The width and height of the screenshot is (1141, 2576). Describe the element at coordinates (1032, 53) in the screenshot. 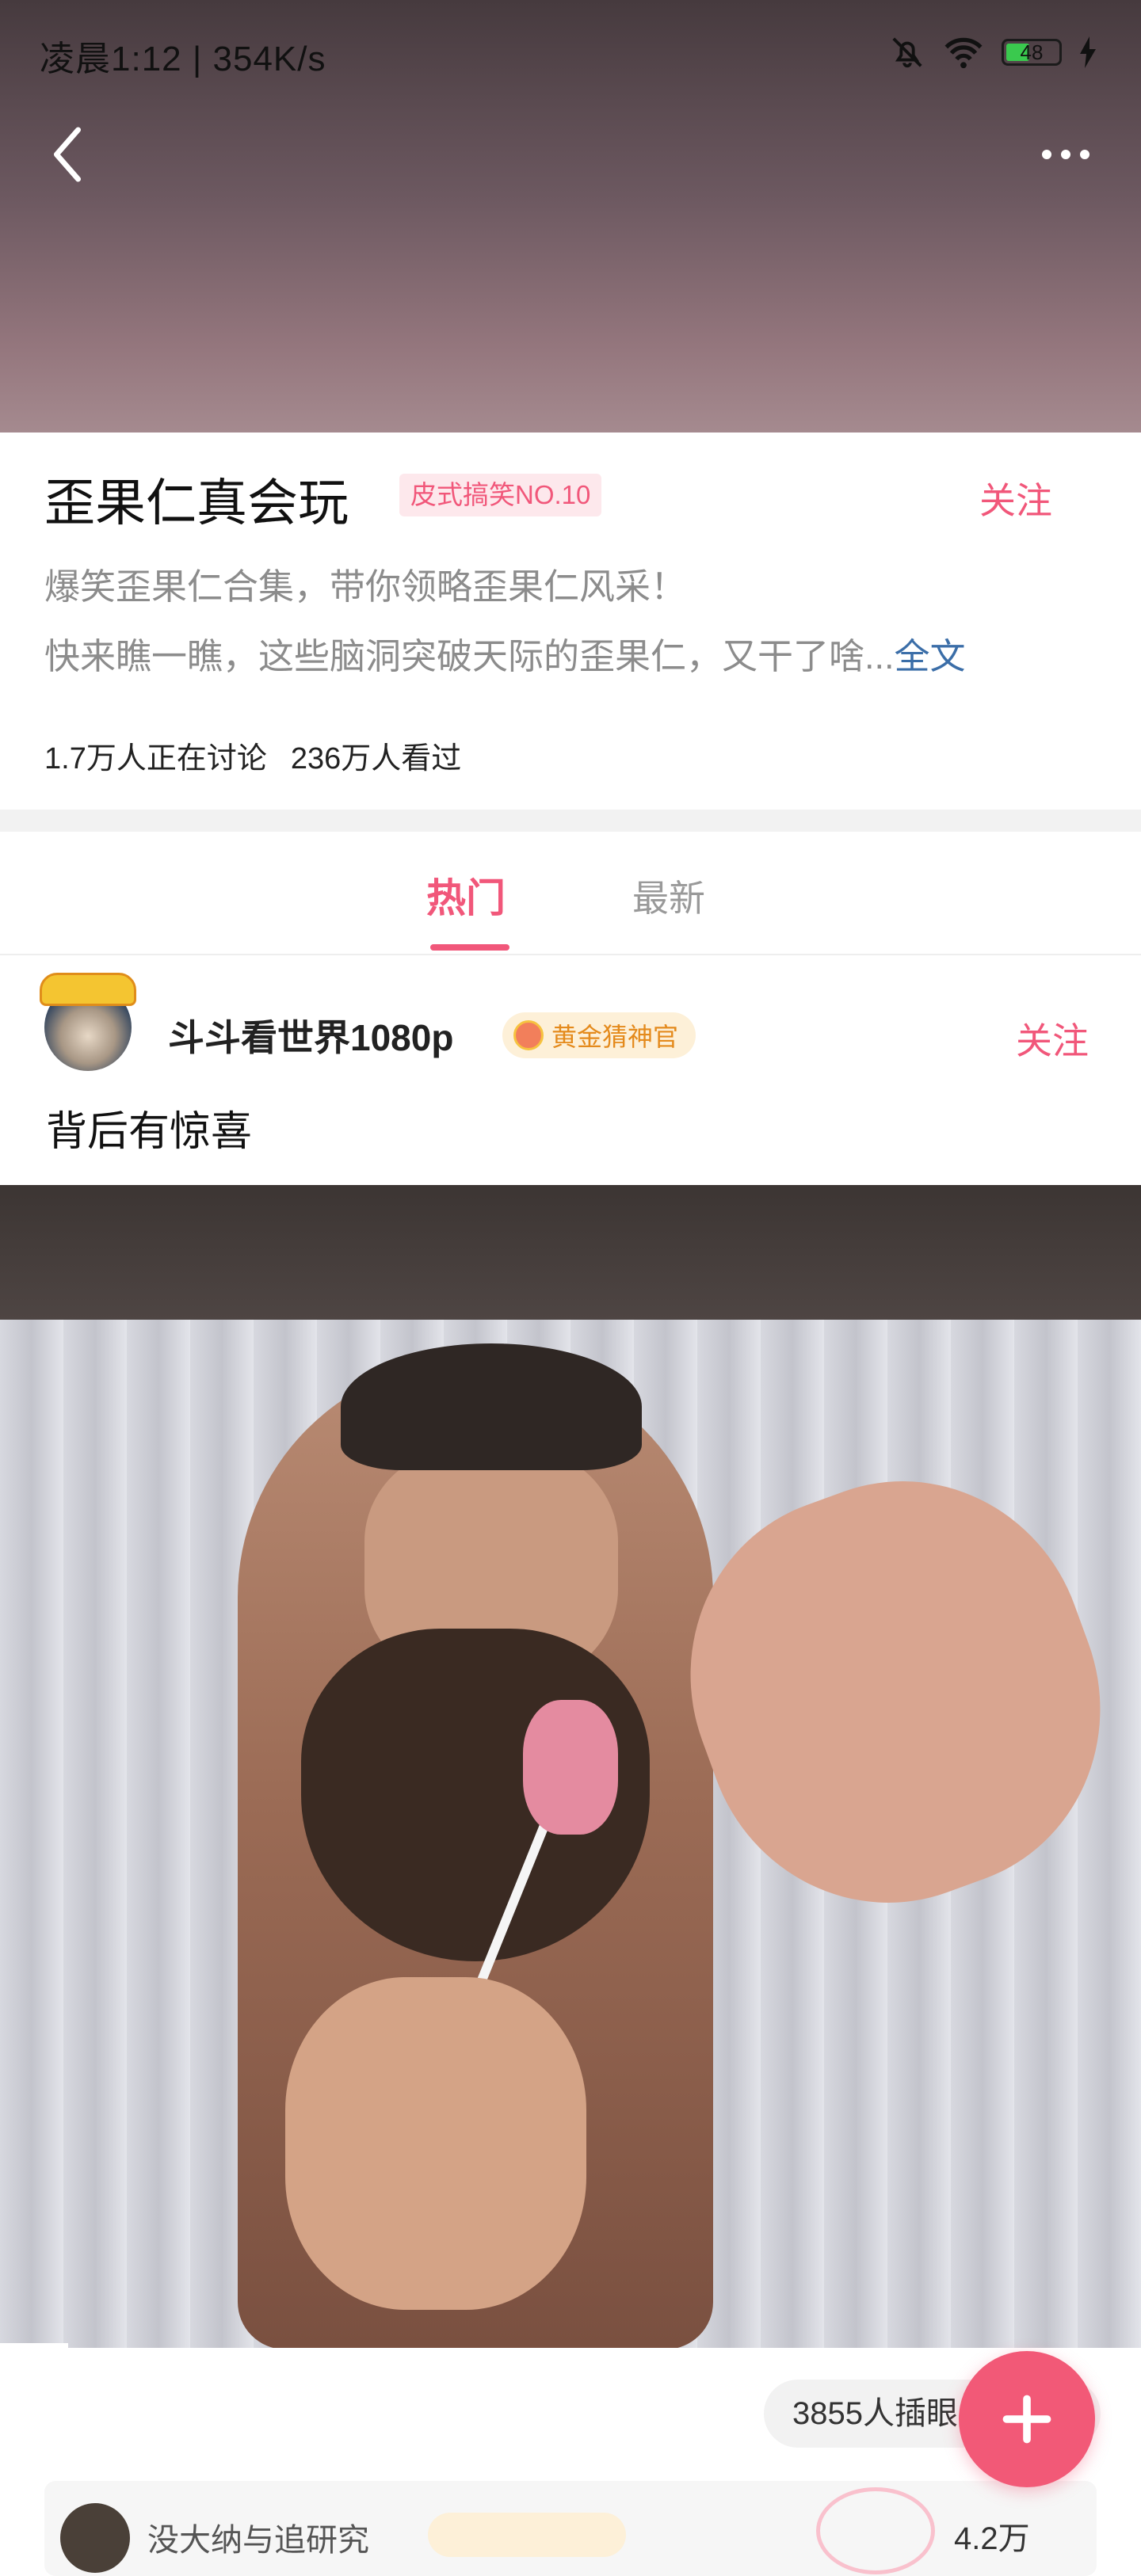

I see `battery-icon: 48` at that location.